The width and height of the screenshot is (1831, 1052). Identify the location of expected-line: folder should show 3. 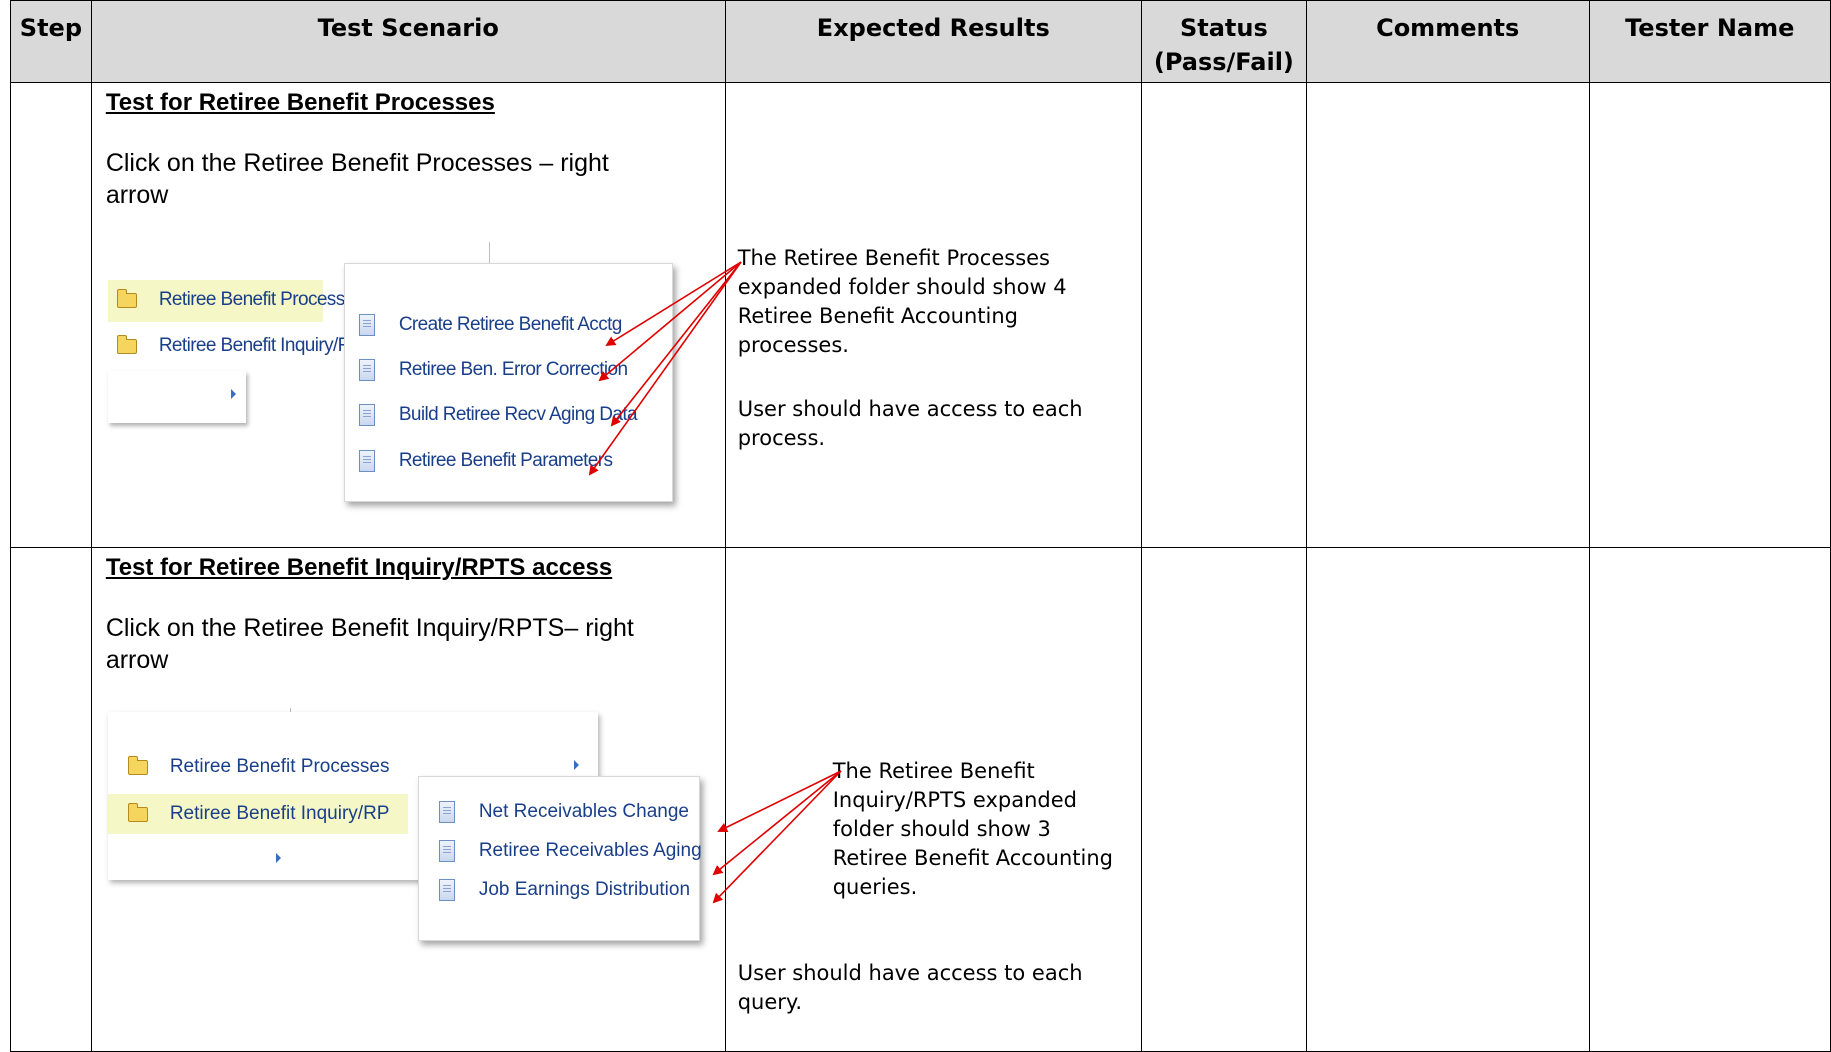
(941, 829).